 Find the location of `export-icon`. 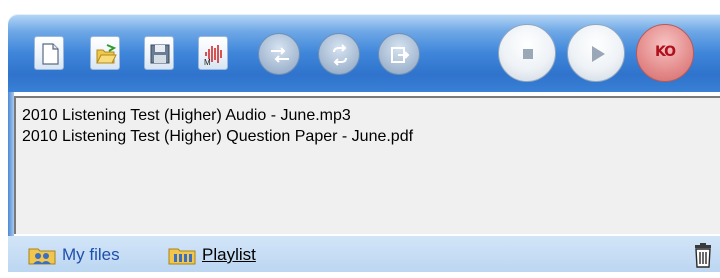

export-icon is located at coordinates (400, 55).